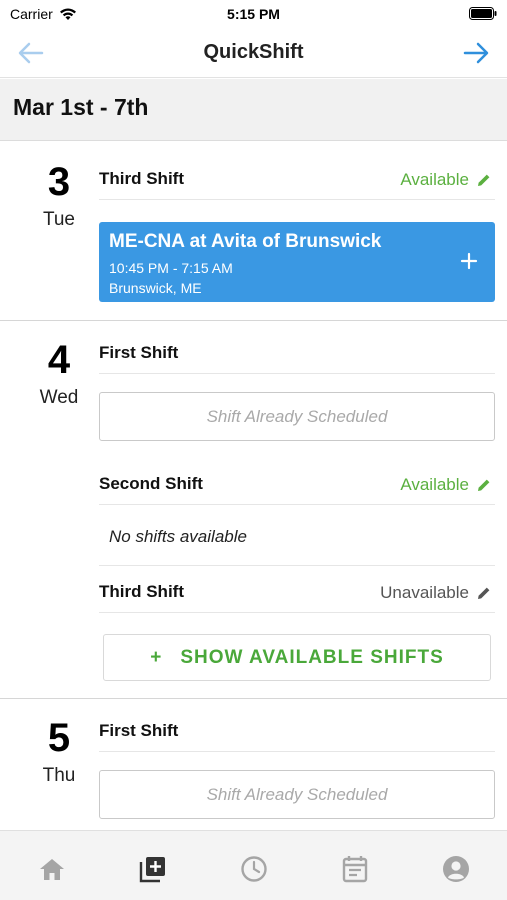  What do you see at coordinates (171, 268) in the screenshot?
I see `job-time: 10:45 PM - 7:15 AM` at bounding box center [171, 268].